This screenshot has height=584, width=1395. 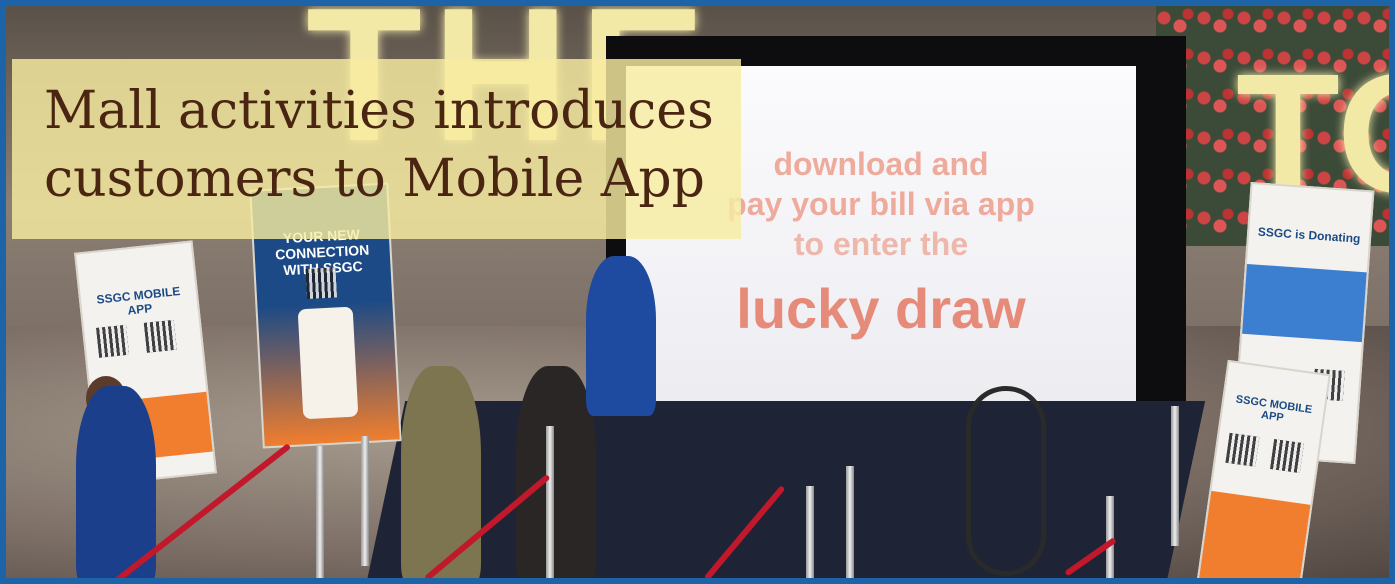 What do you see at coordinates (116, 482) in the screenshot?
I see `person-staff` at bounding box center [116, 482].